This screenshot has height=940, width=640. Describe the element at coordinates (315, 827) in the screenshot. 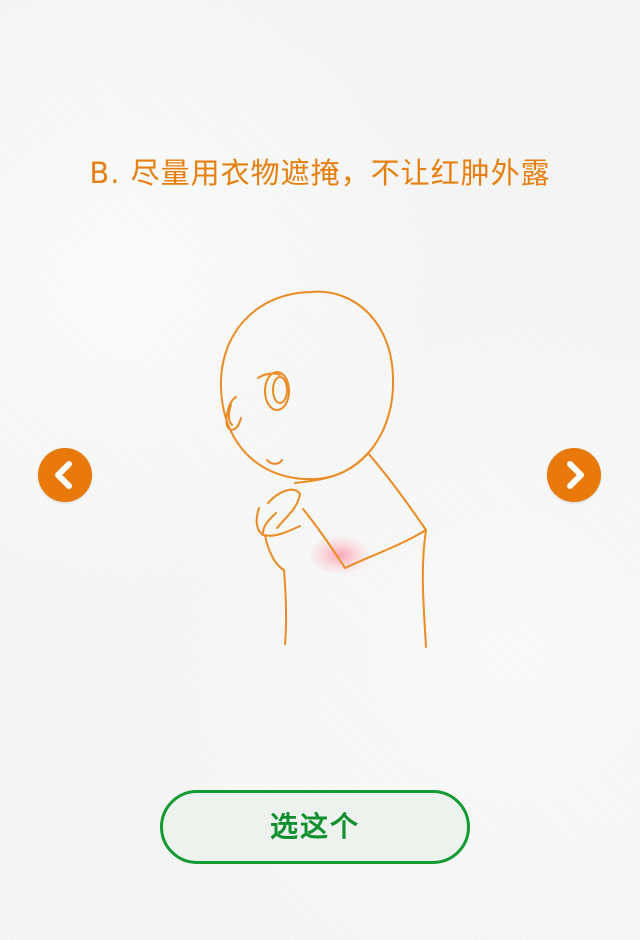

I see `choose-option-button: 选这个` at that location.